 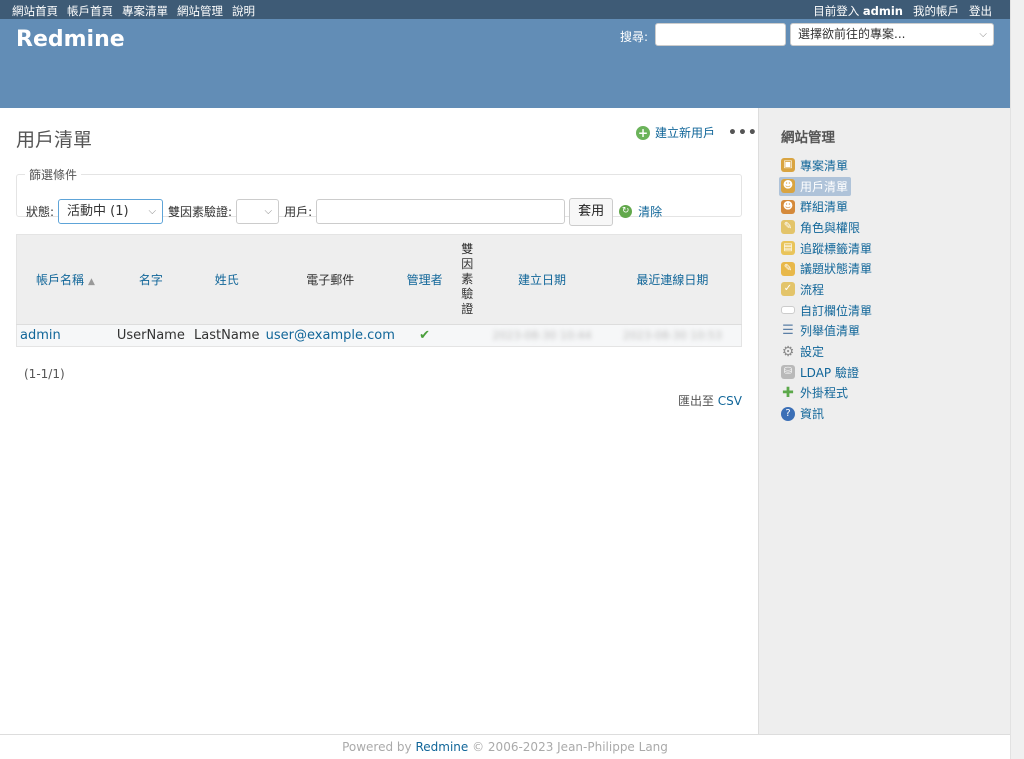 I want to click on header-firstname: 名字, so click(x=150, y=279).